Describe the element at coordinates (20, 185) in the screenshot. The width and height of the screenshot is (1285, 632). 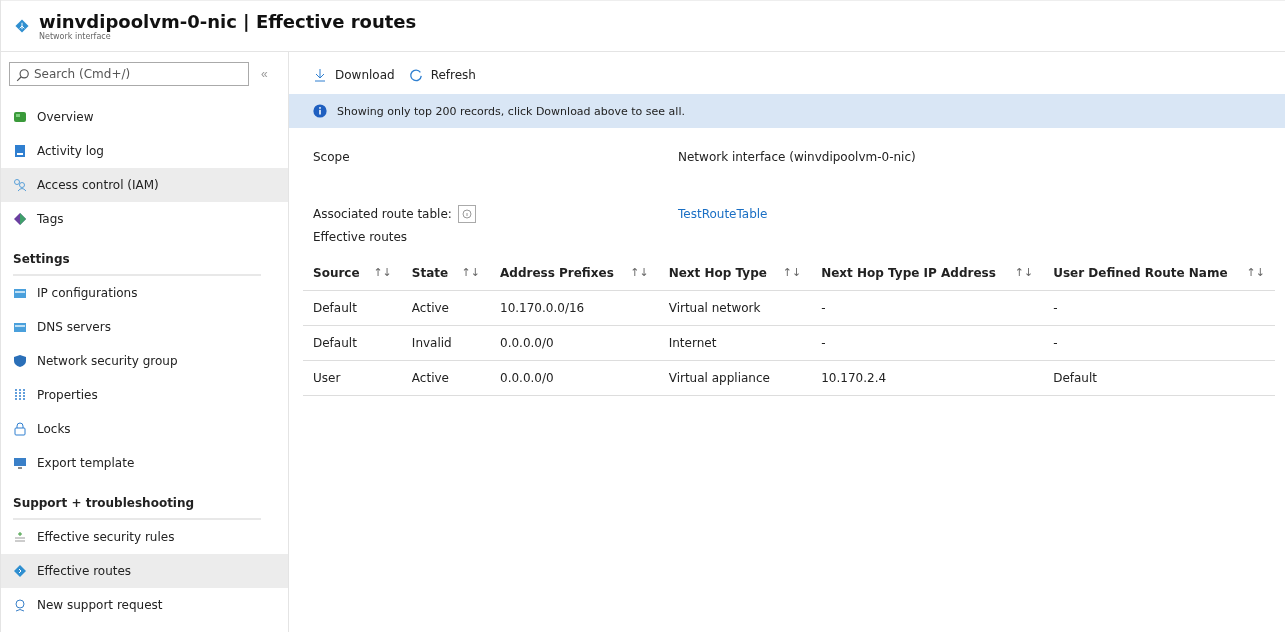
I see `people-icon` at that location.